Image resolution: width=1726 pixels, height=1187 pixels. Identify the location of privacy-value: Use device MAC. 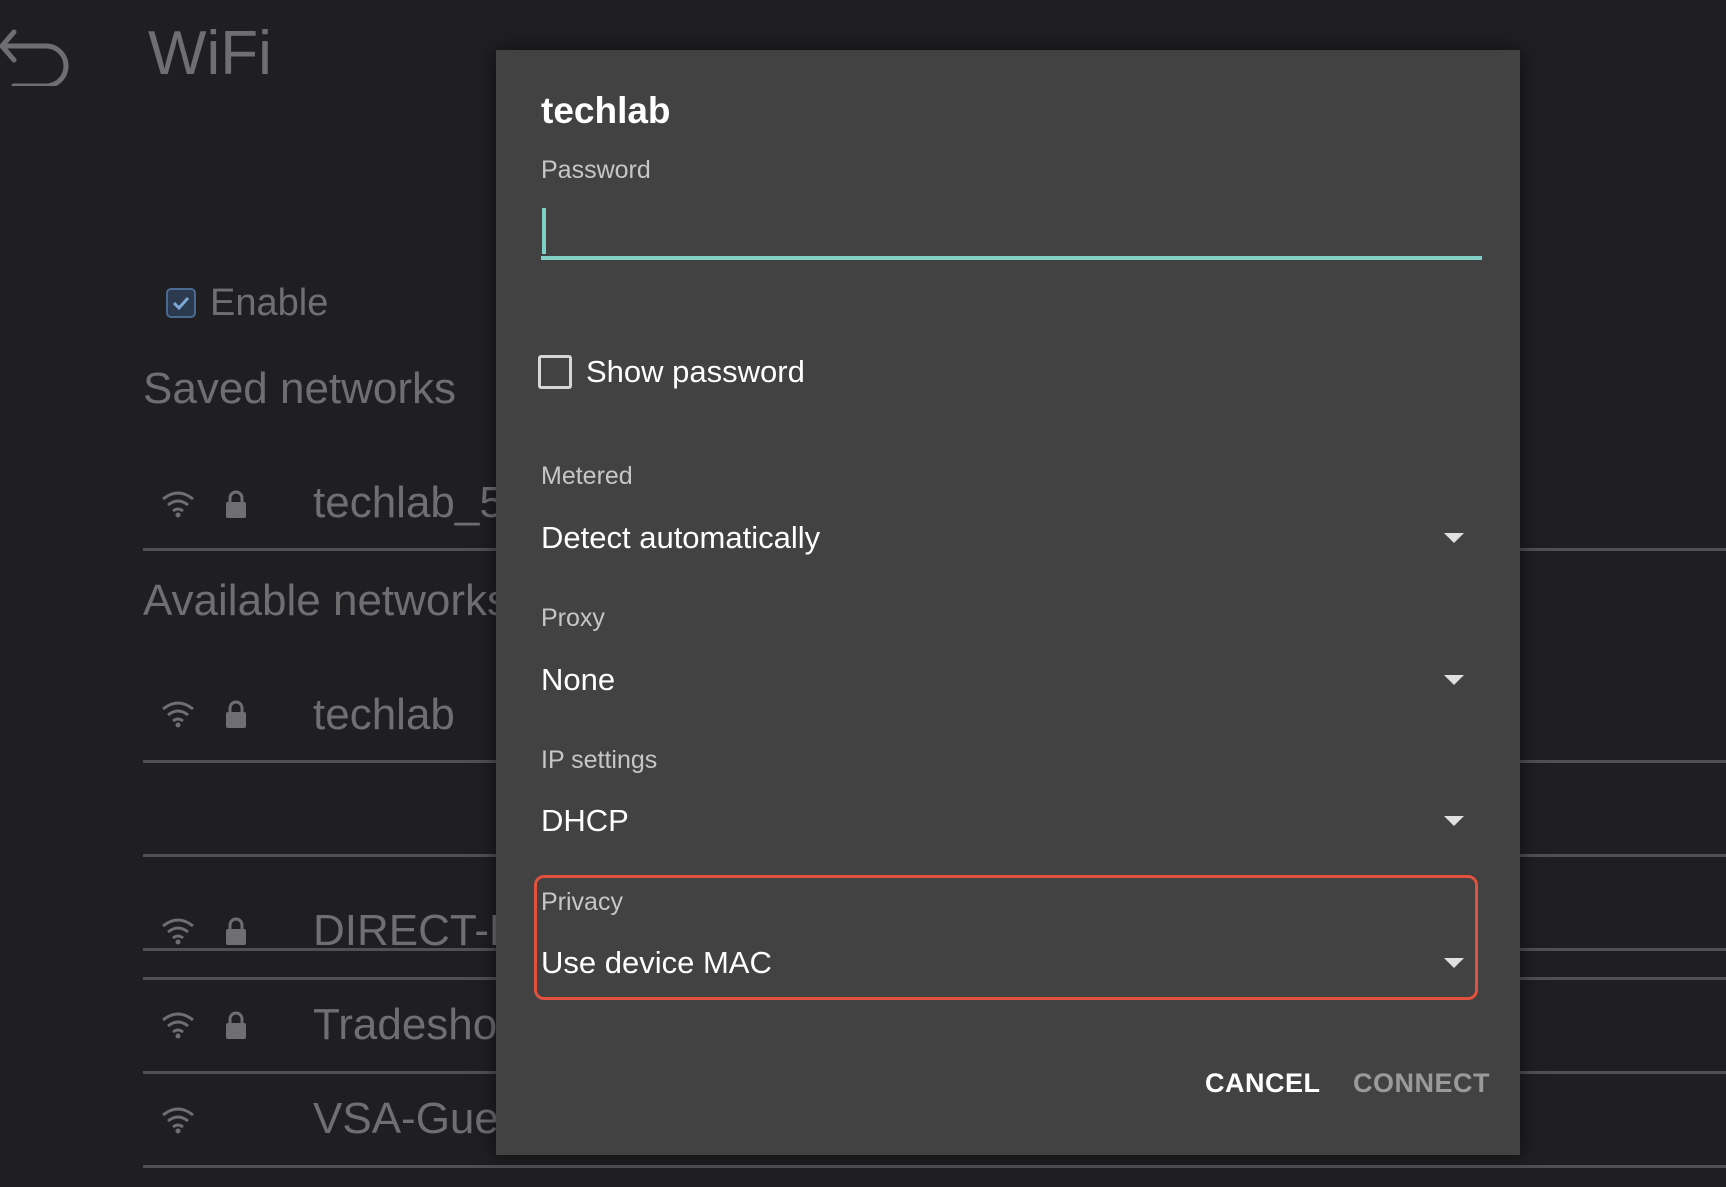
(656, 962).